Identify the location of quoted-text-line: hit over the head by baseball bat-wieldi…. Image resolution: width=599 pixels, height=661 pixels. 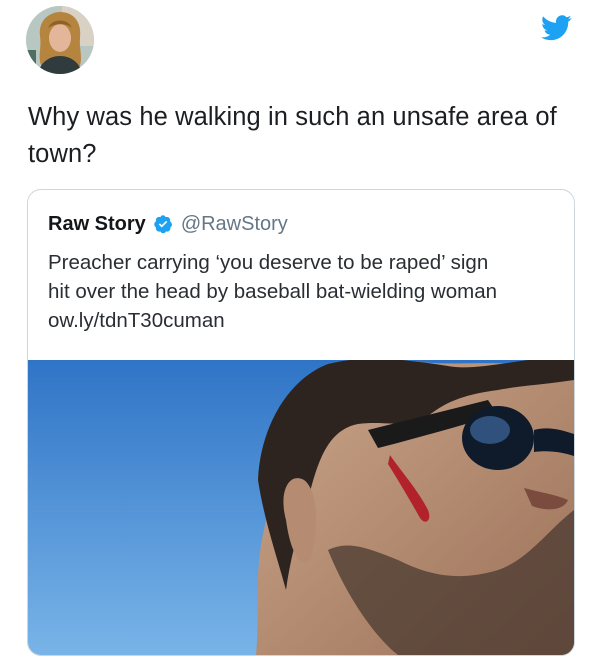
(272, 291).